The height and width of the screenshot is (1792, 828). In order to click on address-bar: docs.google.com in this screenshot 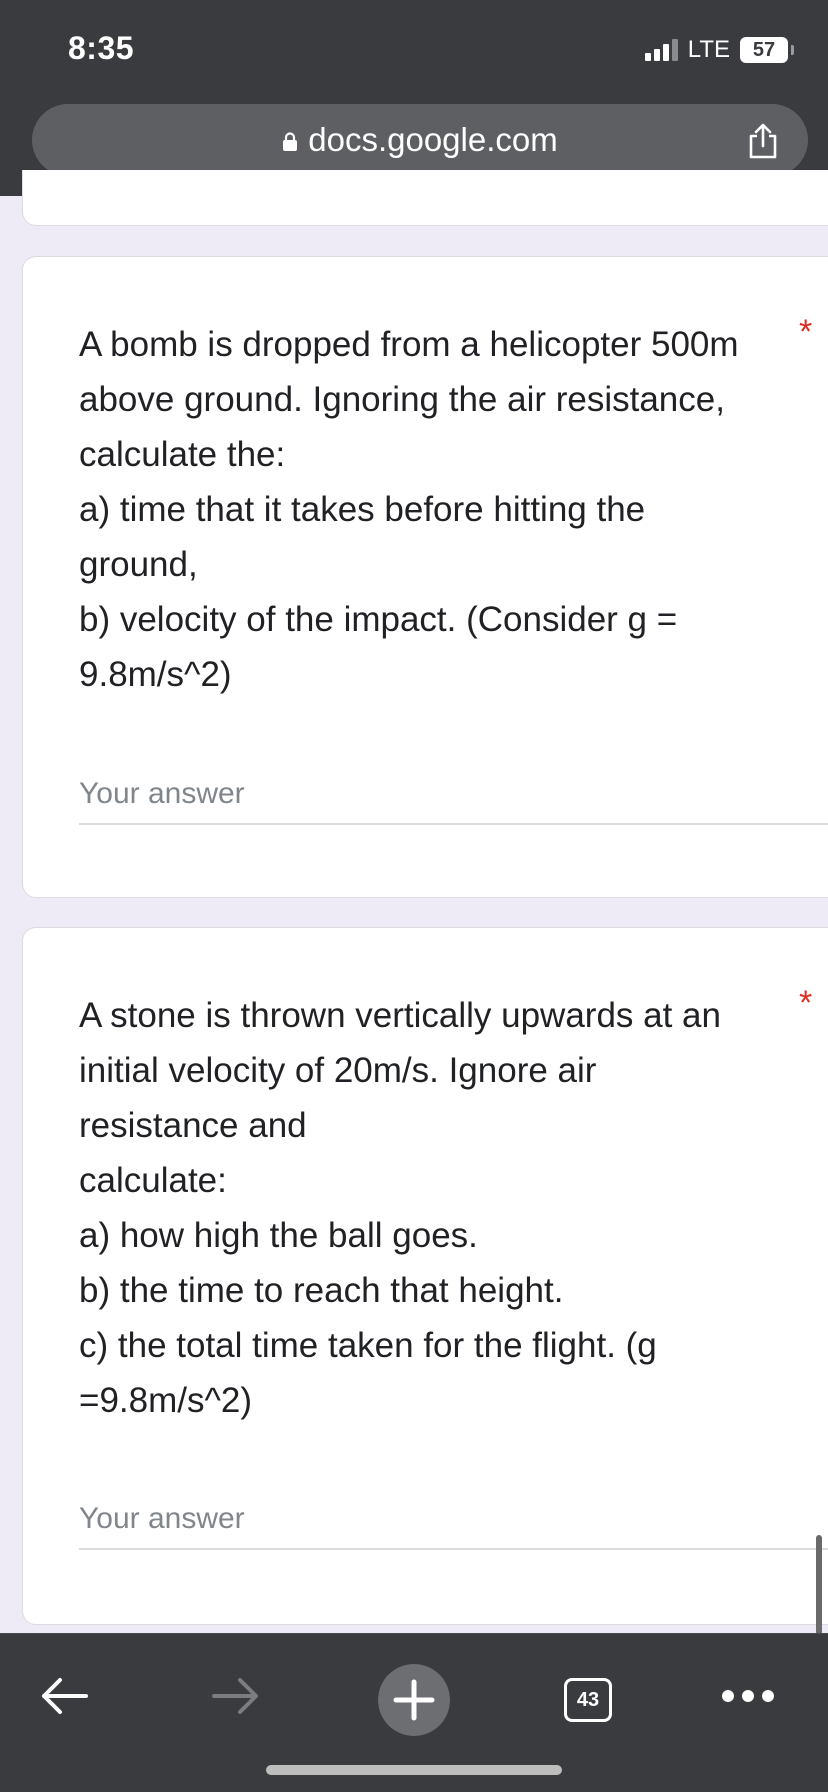, I will do `click(420, 140)`.